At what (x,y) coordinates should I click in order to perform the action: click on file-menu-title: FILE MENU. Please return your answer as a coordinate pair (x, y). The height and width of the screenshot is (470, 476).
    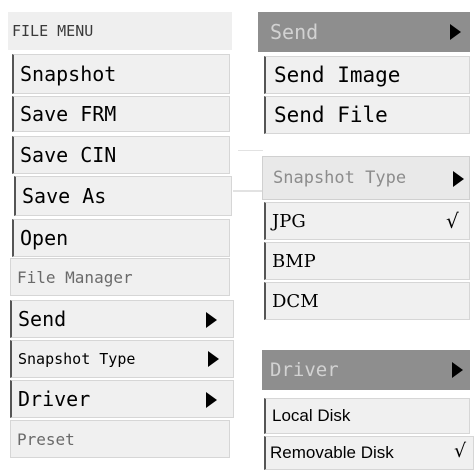
    Looking at the image, I should click on (120, 31).